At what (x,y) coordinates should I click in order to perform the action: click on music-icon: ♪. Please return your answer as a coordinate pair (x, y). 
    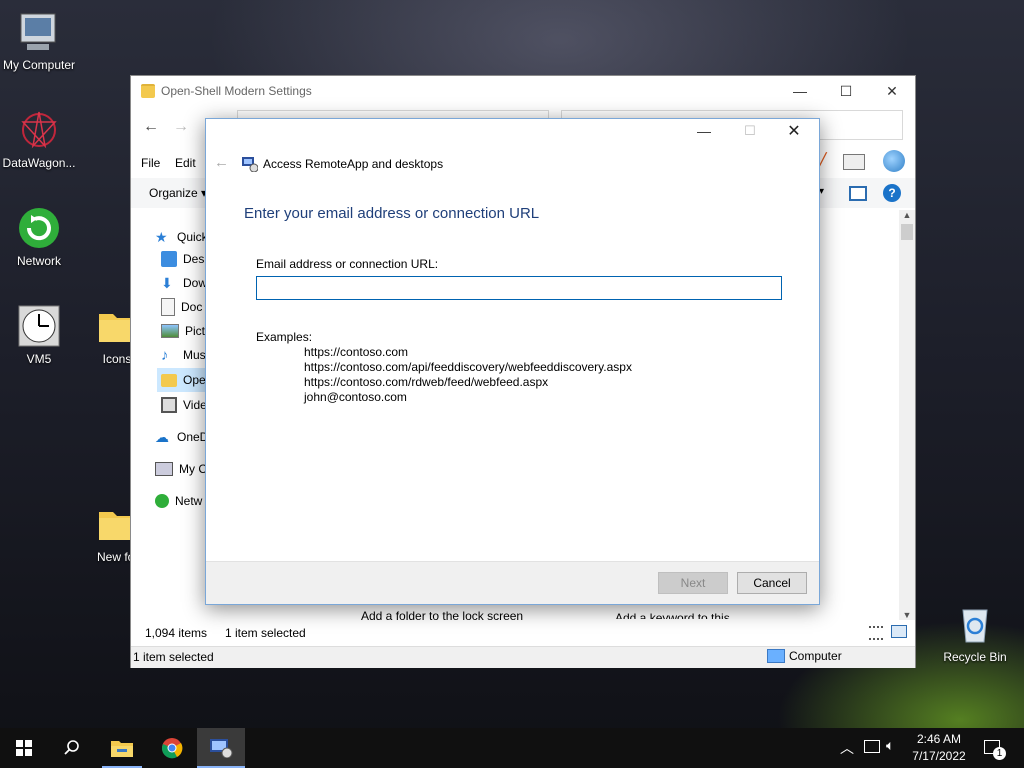
    Looking at the image, I should click on (165, 355).